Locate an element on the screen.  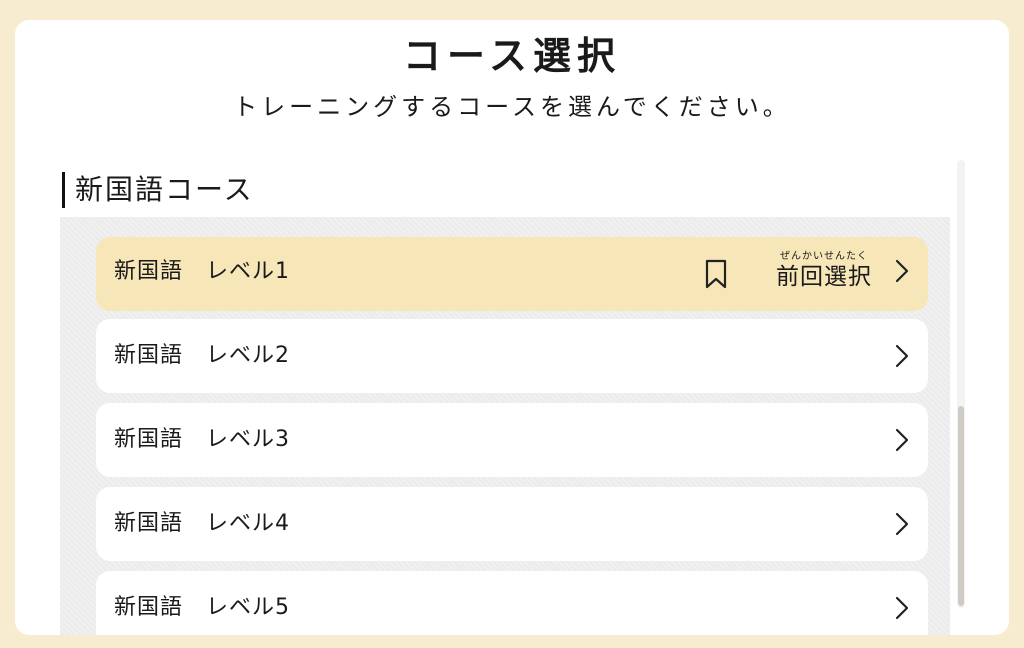
course-item-level-1: 新国語 レベル1 ぜんかいせんたく 前回選択 is located at coordinates (512, 274).